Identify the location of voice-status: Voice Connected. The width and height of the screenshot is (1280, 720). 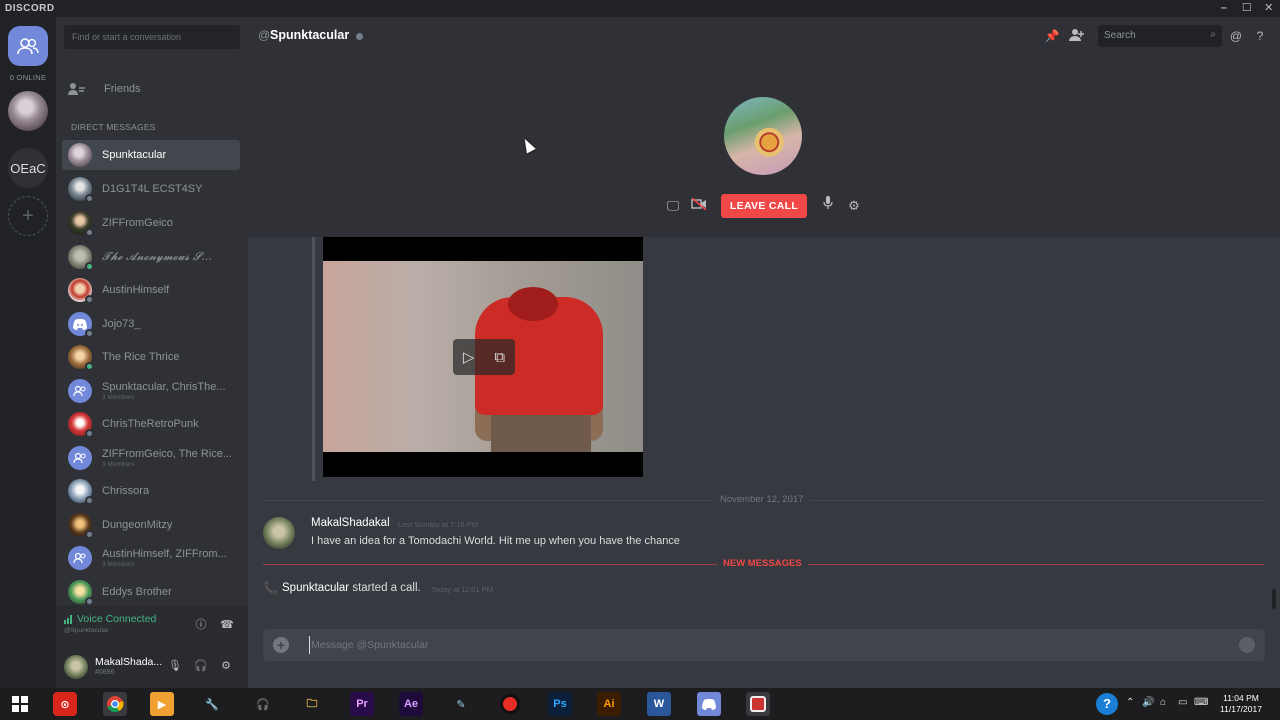
(110, 619).